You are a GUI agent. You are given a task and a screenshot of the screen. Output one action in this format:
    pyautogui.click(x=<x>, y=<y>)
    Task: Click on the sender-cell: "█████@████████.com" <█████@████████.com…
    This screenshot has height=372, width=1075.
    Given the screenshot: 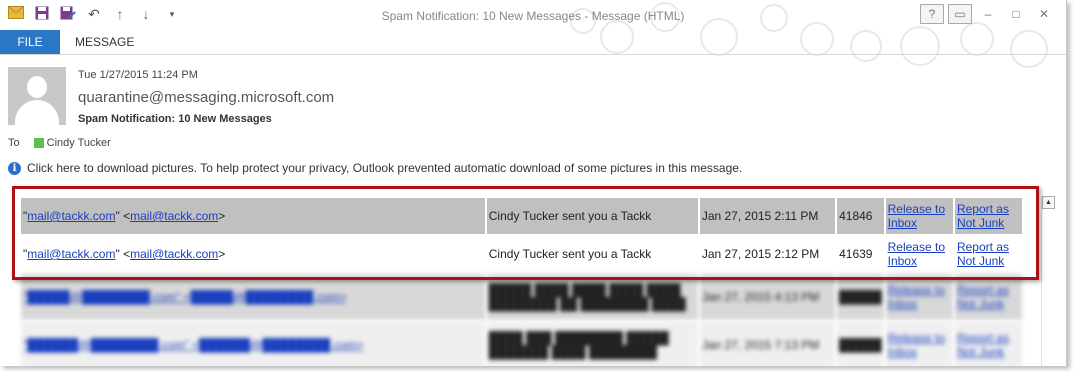 What is the action you would take?
    pyautogui.click(x=253, y=297)
    